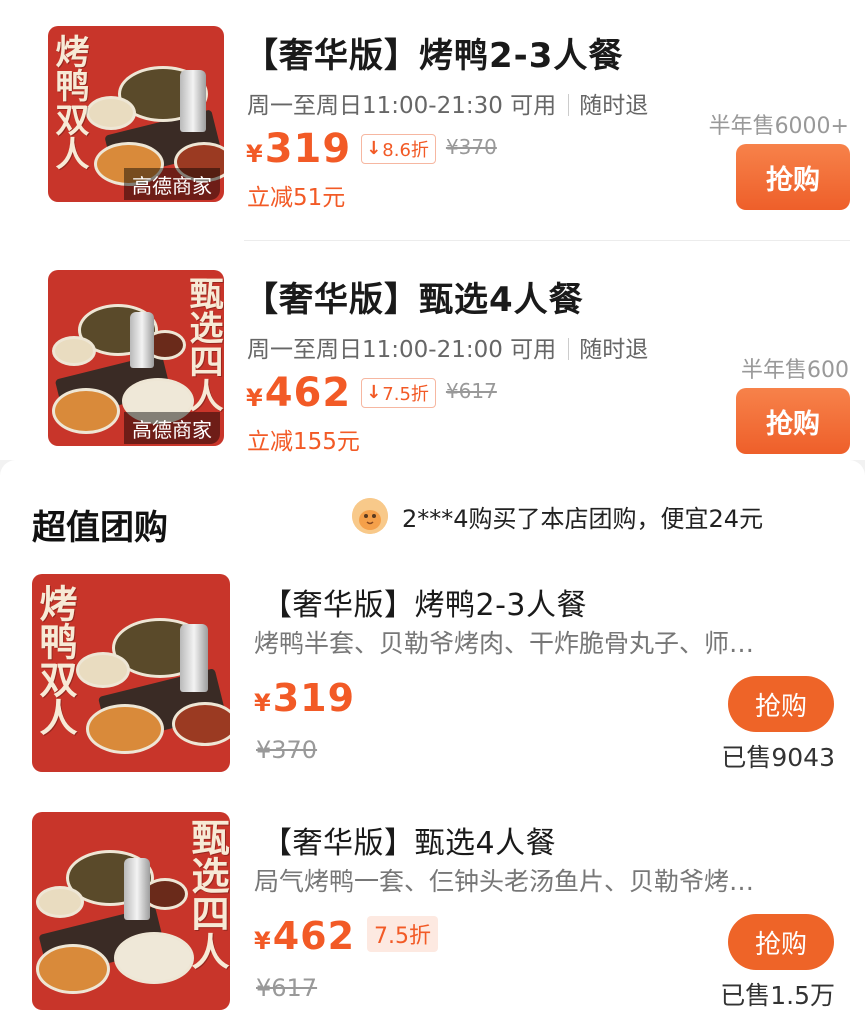 Image resolution: width=865 pixels, height=1034 pixels. I want to click on deal-price: ¥ 462 ↓ 7.5折 ¥617, so click(371, 393).